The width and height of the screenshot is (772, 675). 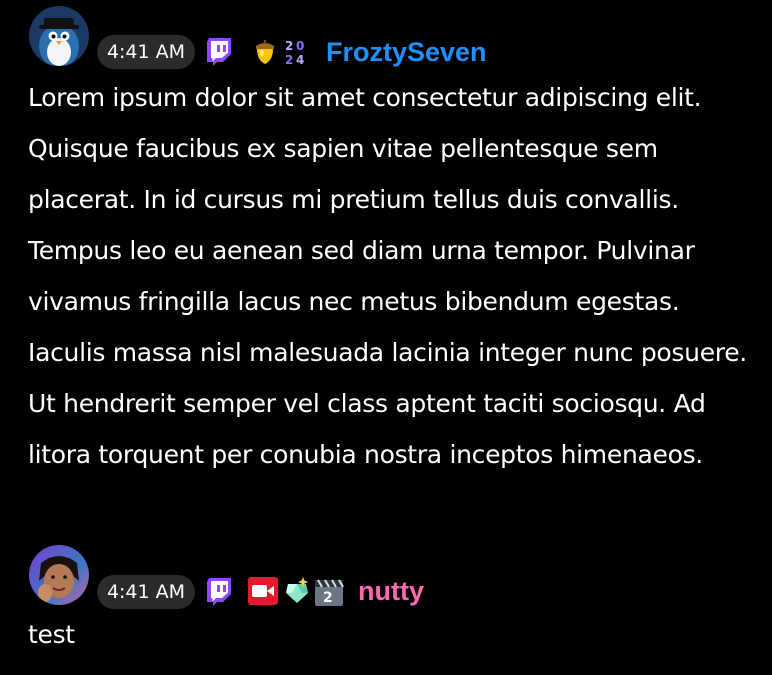 What do you see at coordinates (263, 591) in the screenshot?
I see `video-camera-icon` at bounding box center [263, 591].